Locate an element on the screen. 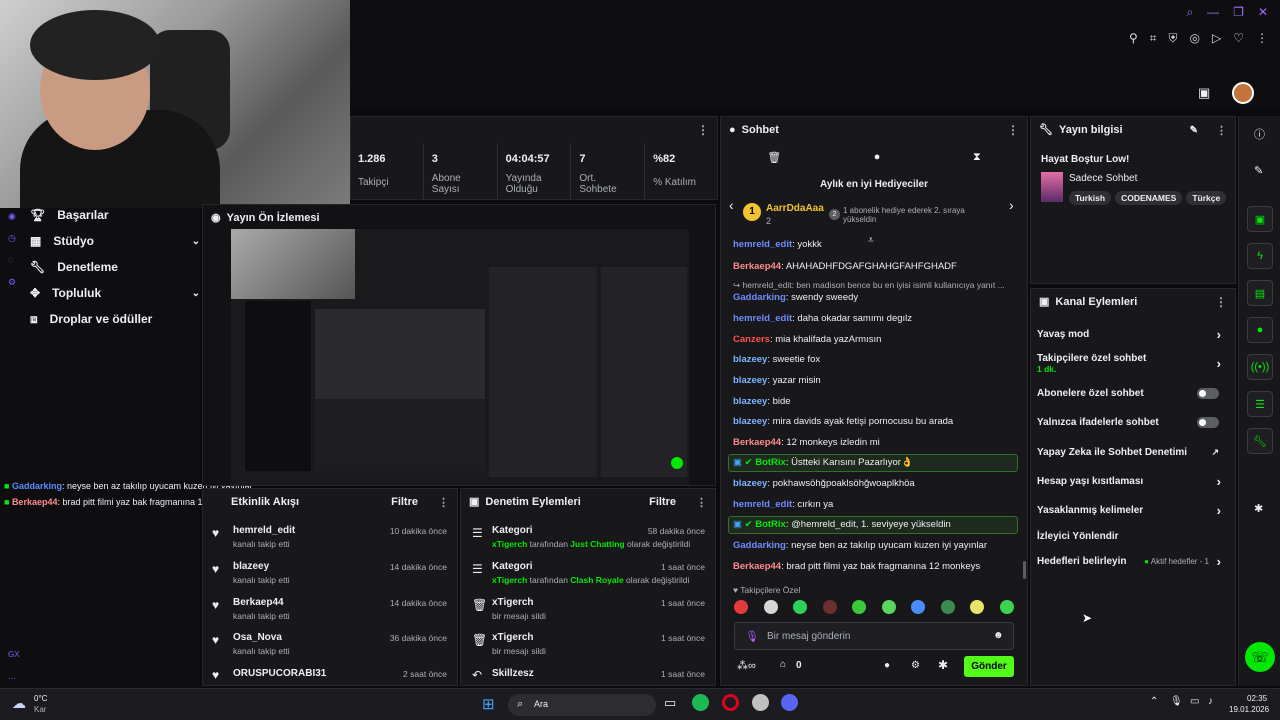 The height and width of the screenshot is (720, 1280). list-item: 🗑︎ xTigerch bir mesajı sildi 1 saat önce is located at coordinates (590, 644).